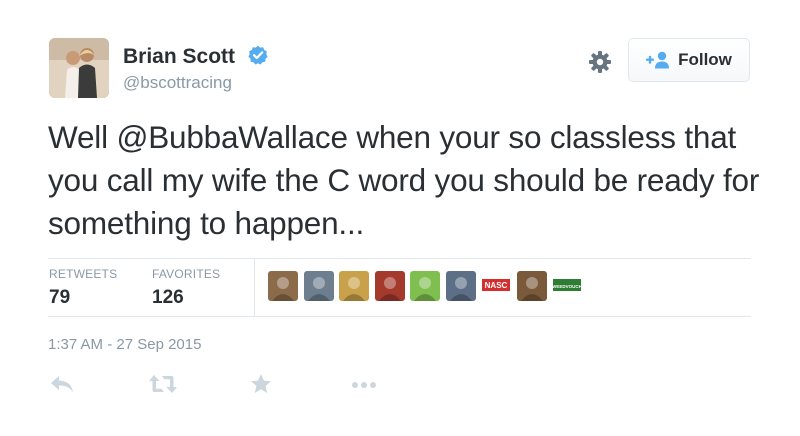 This screenshot has width=800, height=436. I want to click on retweets-count: 79, so click(59, 298).